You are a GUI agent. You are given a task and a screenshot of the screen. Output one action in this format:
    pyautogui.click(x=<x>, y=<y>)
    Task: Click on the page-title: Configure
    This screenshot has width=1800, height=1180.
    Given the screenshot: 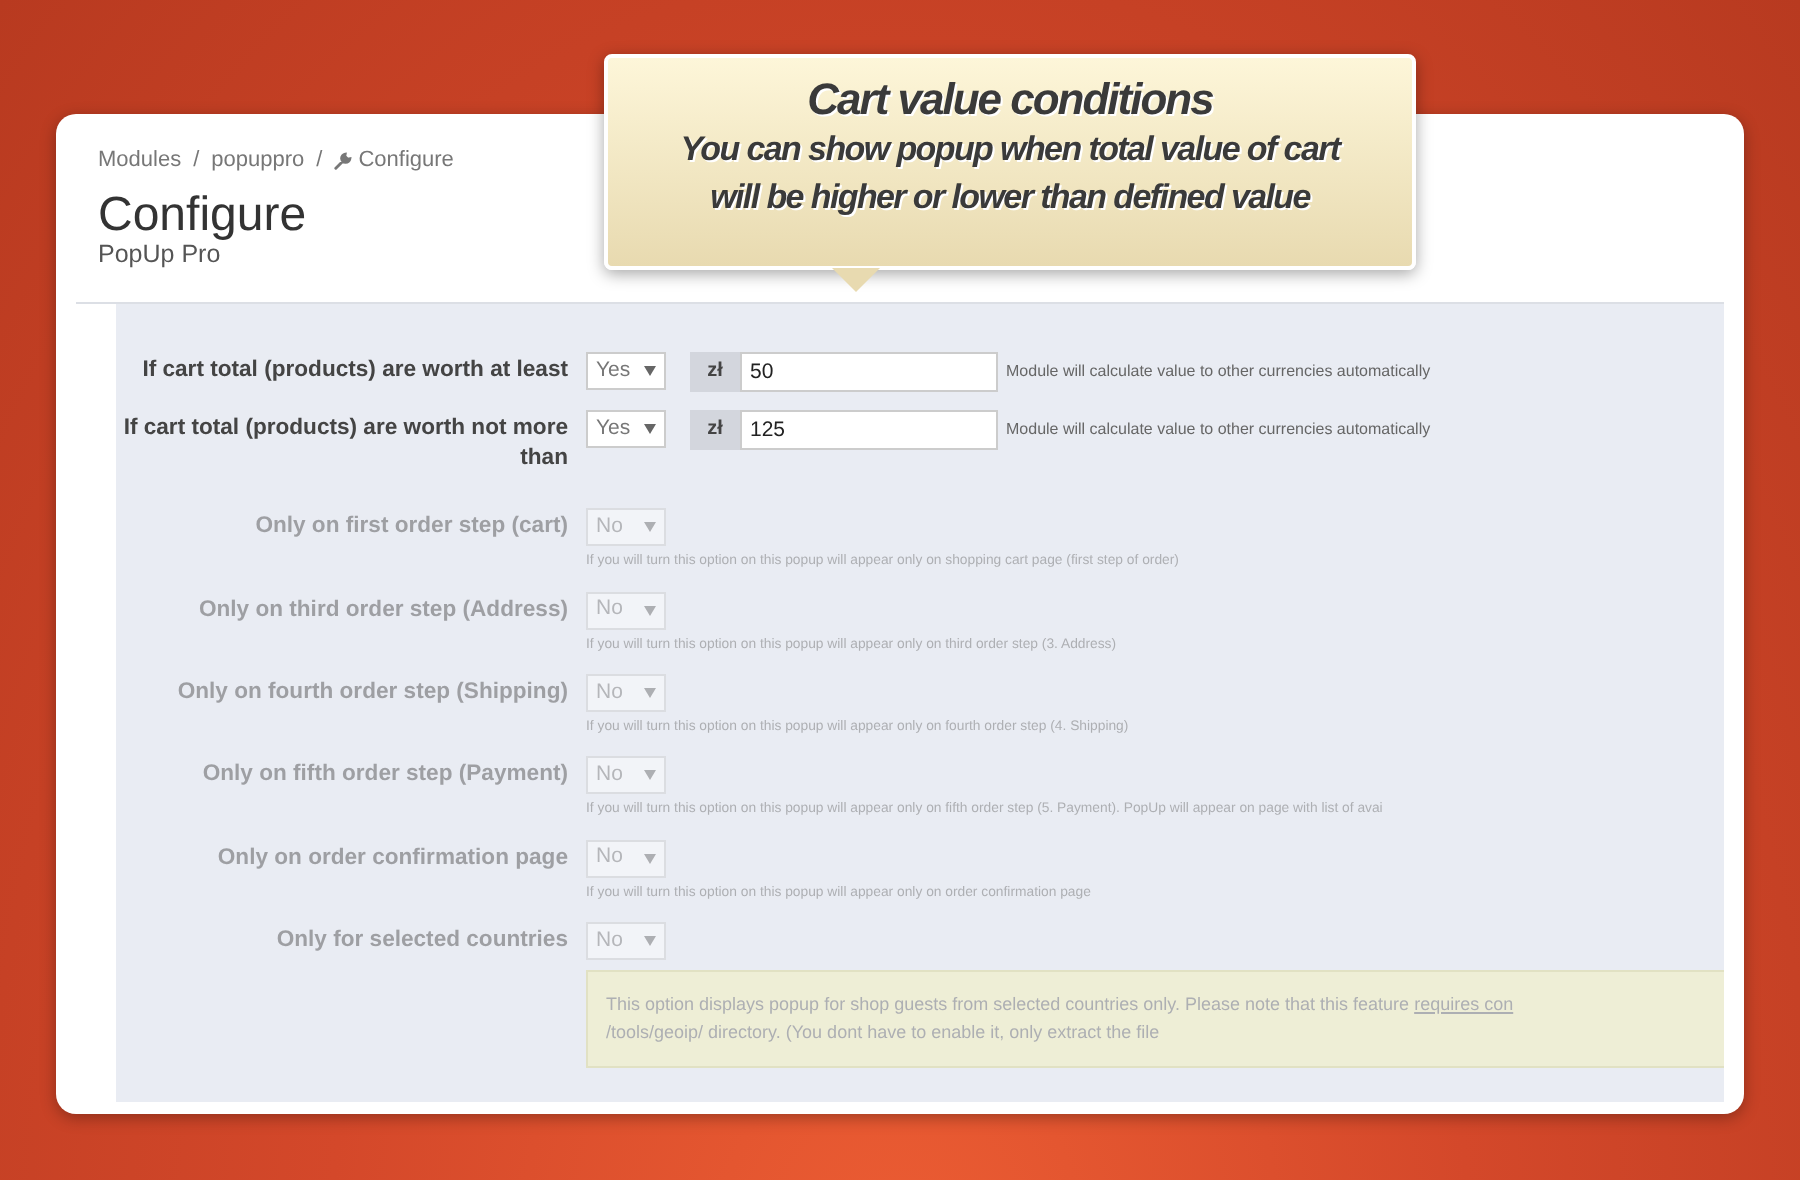 What is the action you would take?
    pyautogui.click(x=202, y=215)
    